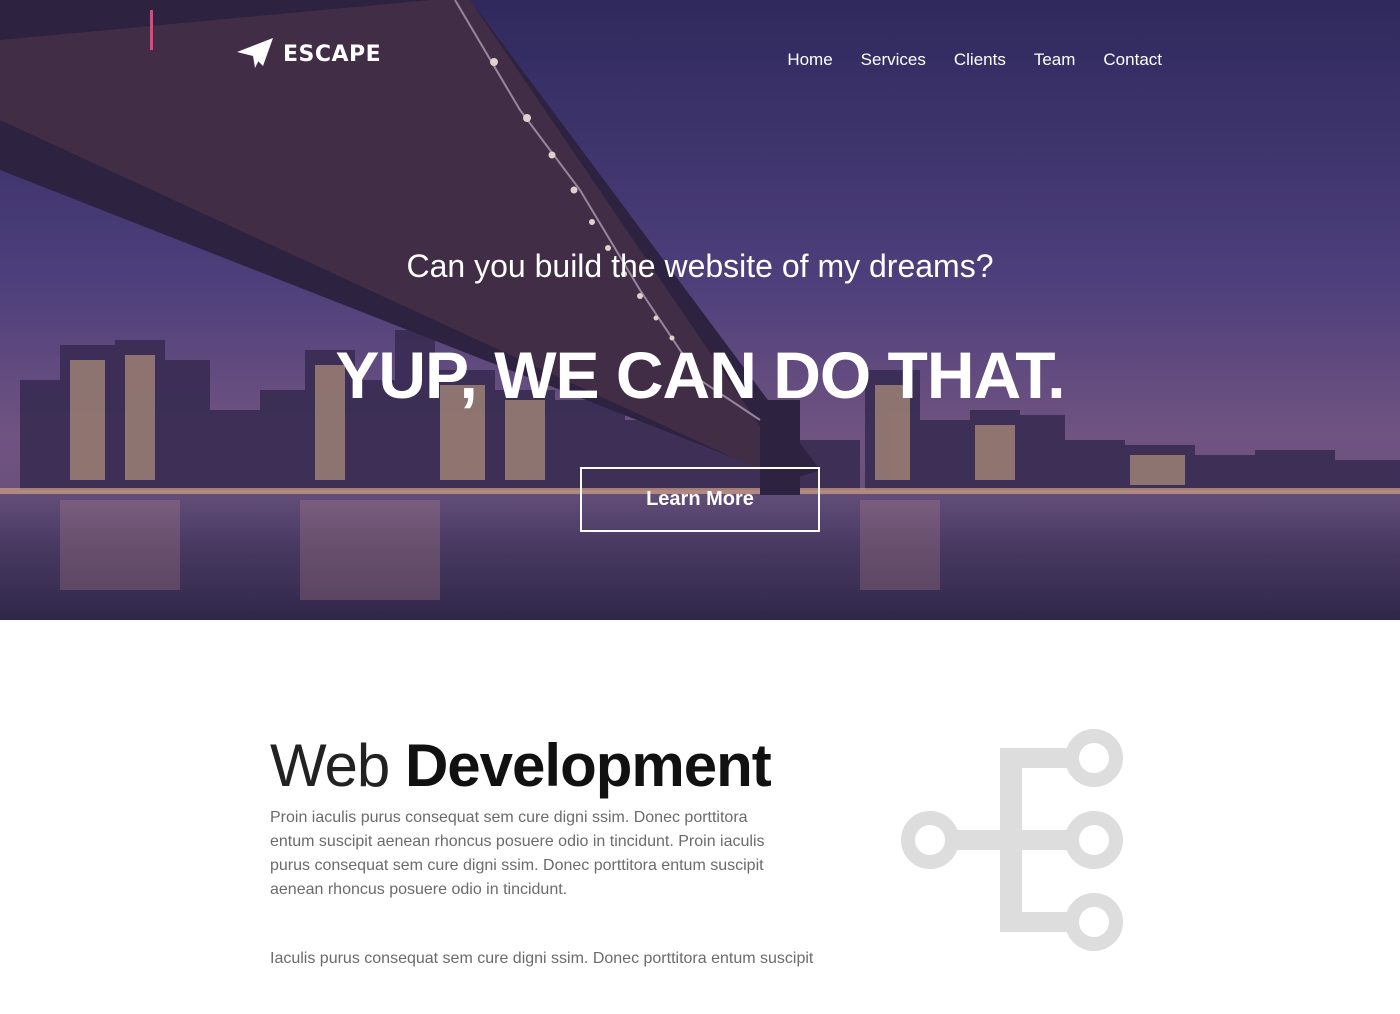 The width and height of the screenshot is (1400, 1014). I want to click on hero-subtitle: Can you build the website of my dreams?, so click(700, 266).